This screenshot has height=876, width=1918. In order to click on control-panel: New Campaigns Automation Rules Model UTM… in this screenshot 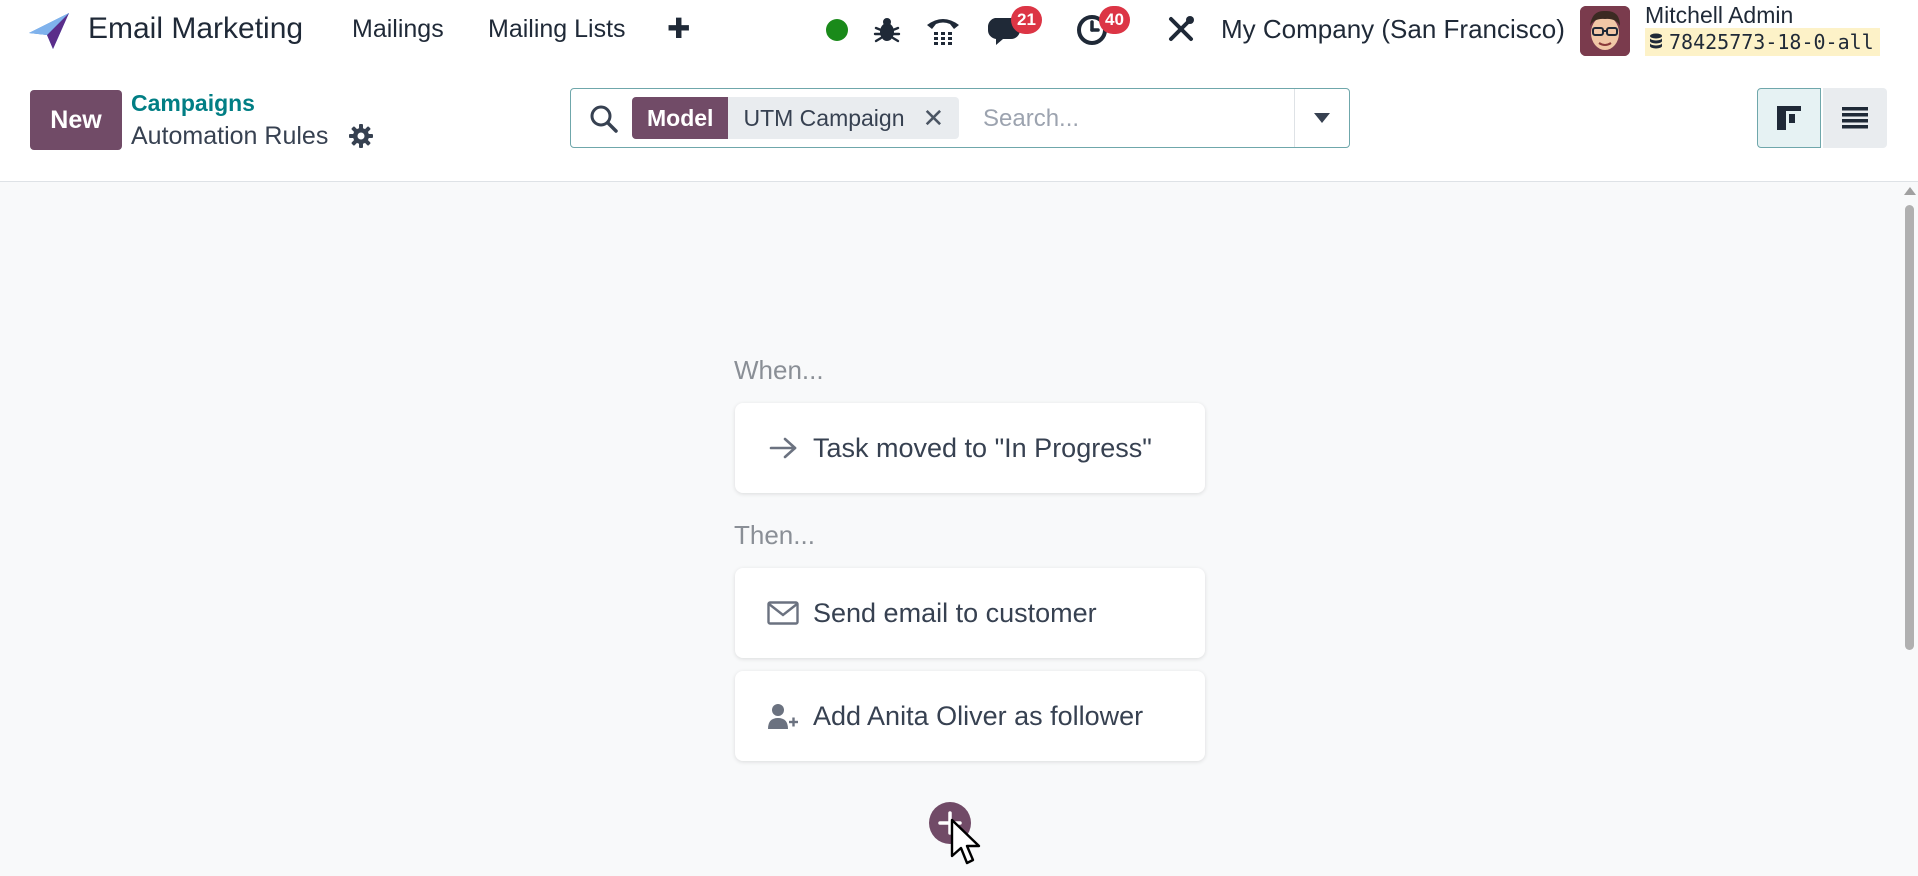, I will do `click(959, 121)`.